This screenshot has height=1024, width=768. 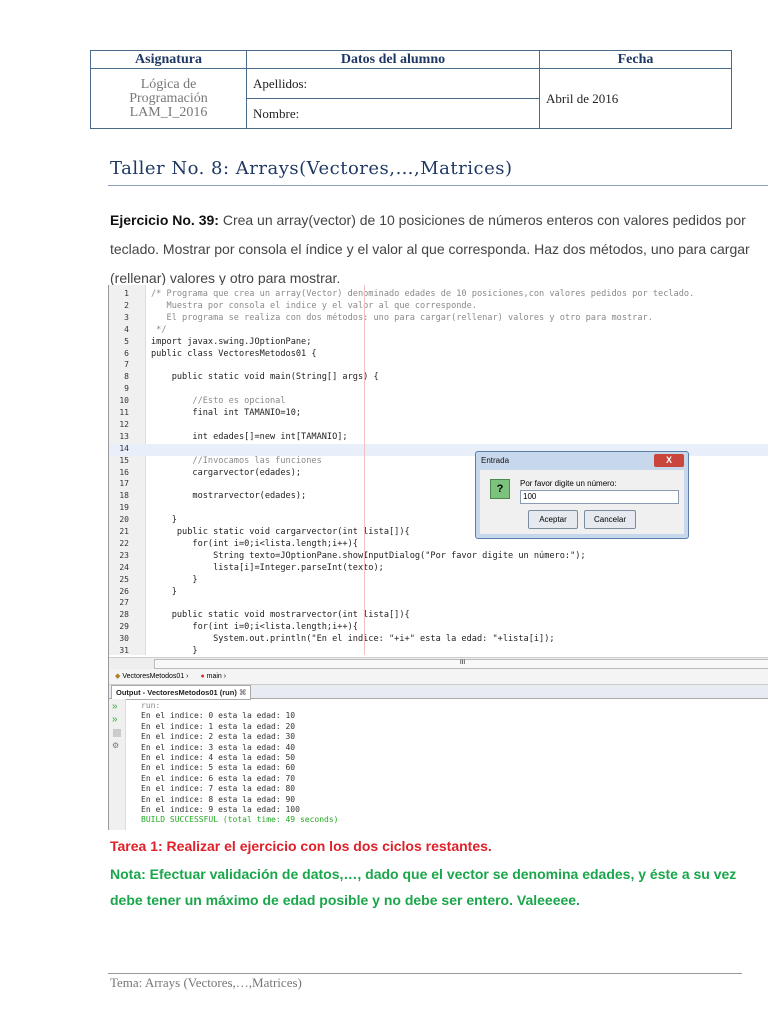 What do you see at coordinates (126, 317) in the screenshot?
I see `line-number: 3` at bounding box center [126, 317].